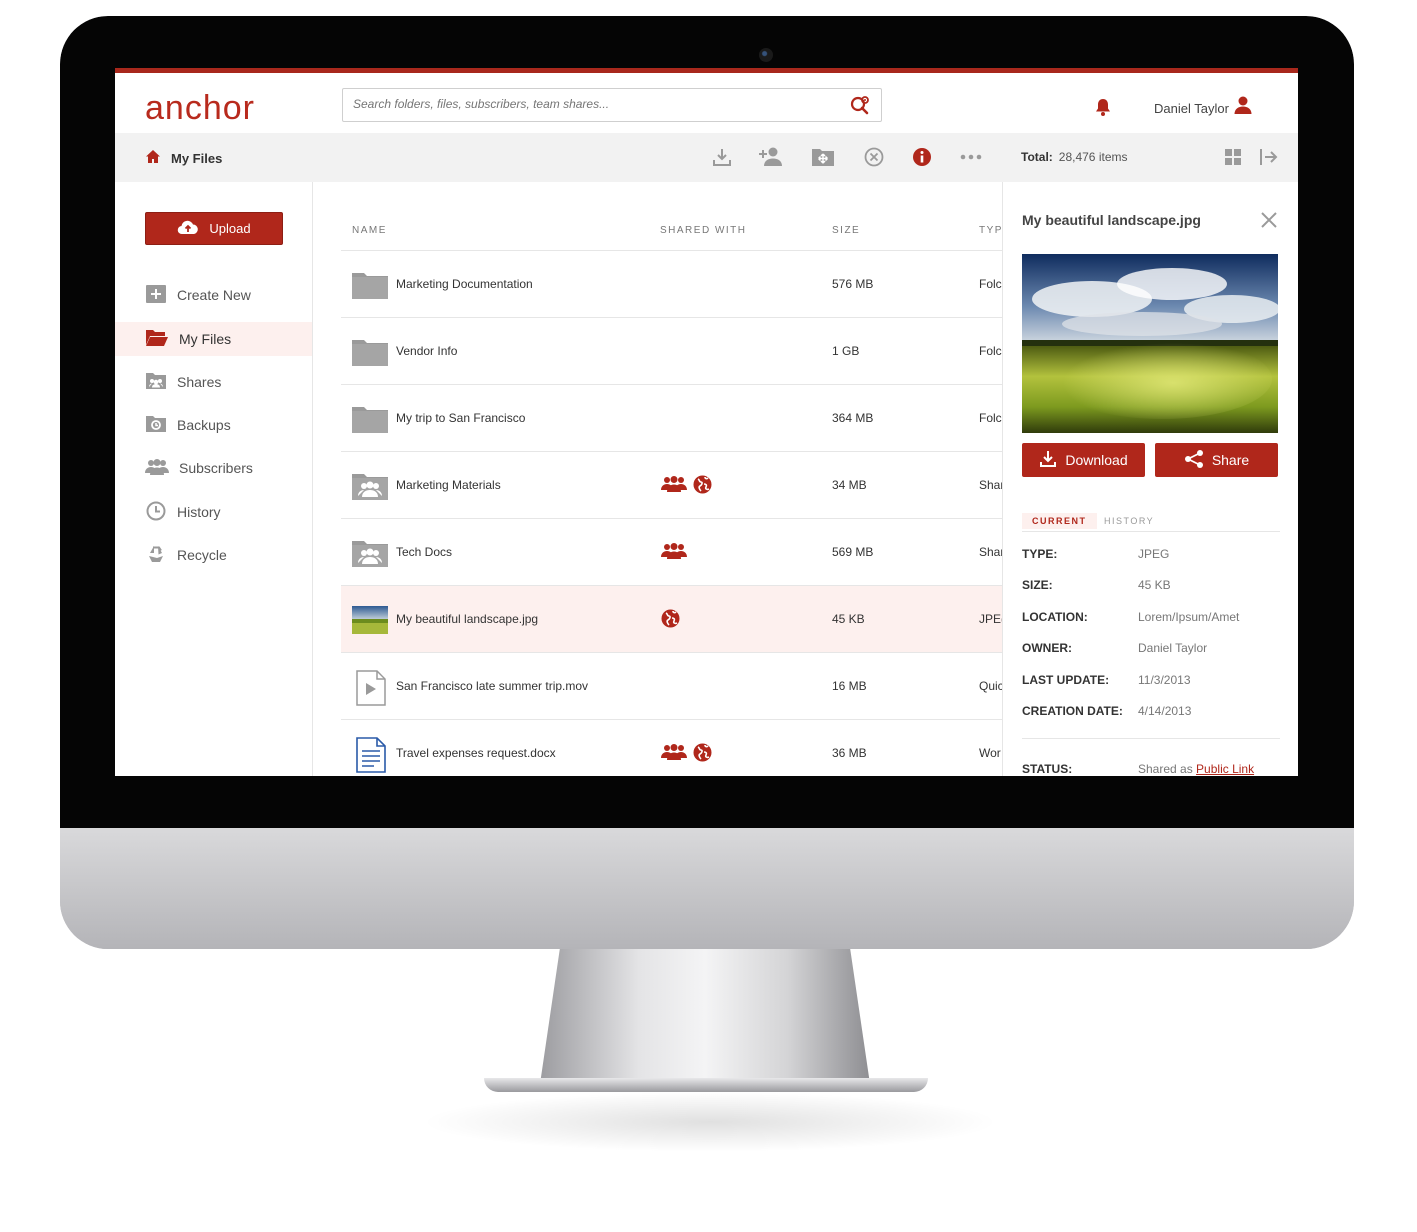 Image resolution: width=1417 pixels, height=1232 pixels. I want to click on column-header-shared-with: SHARED WITH, so click(703, 230).